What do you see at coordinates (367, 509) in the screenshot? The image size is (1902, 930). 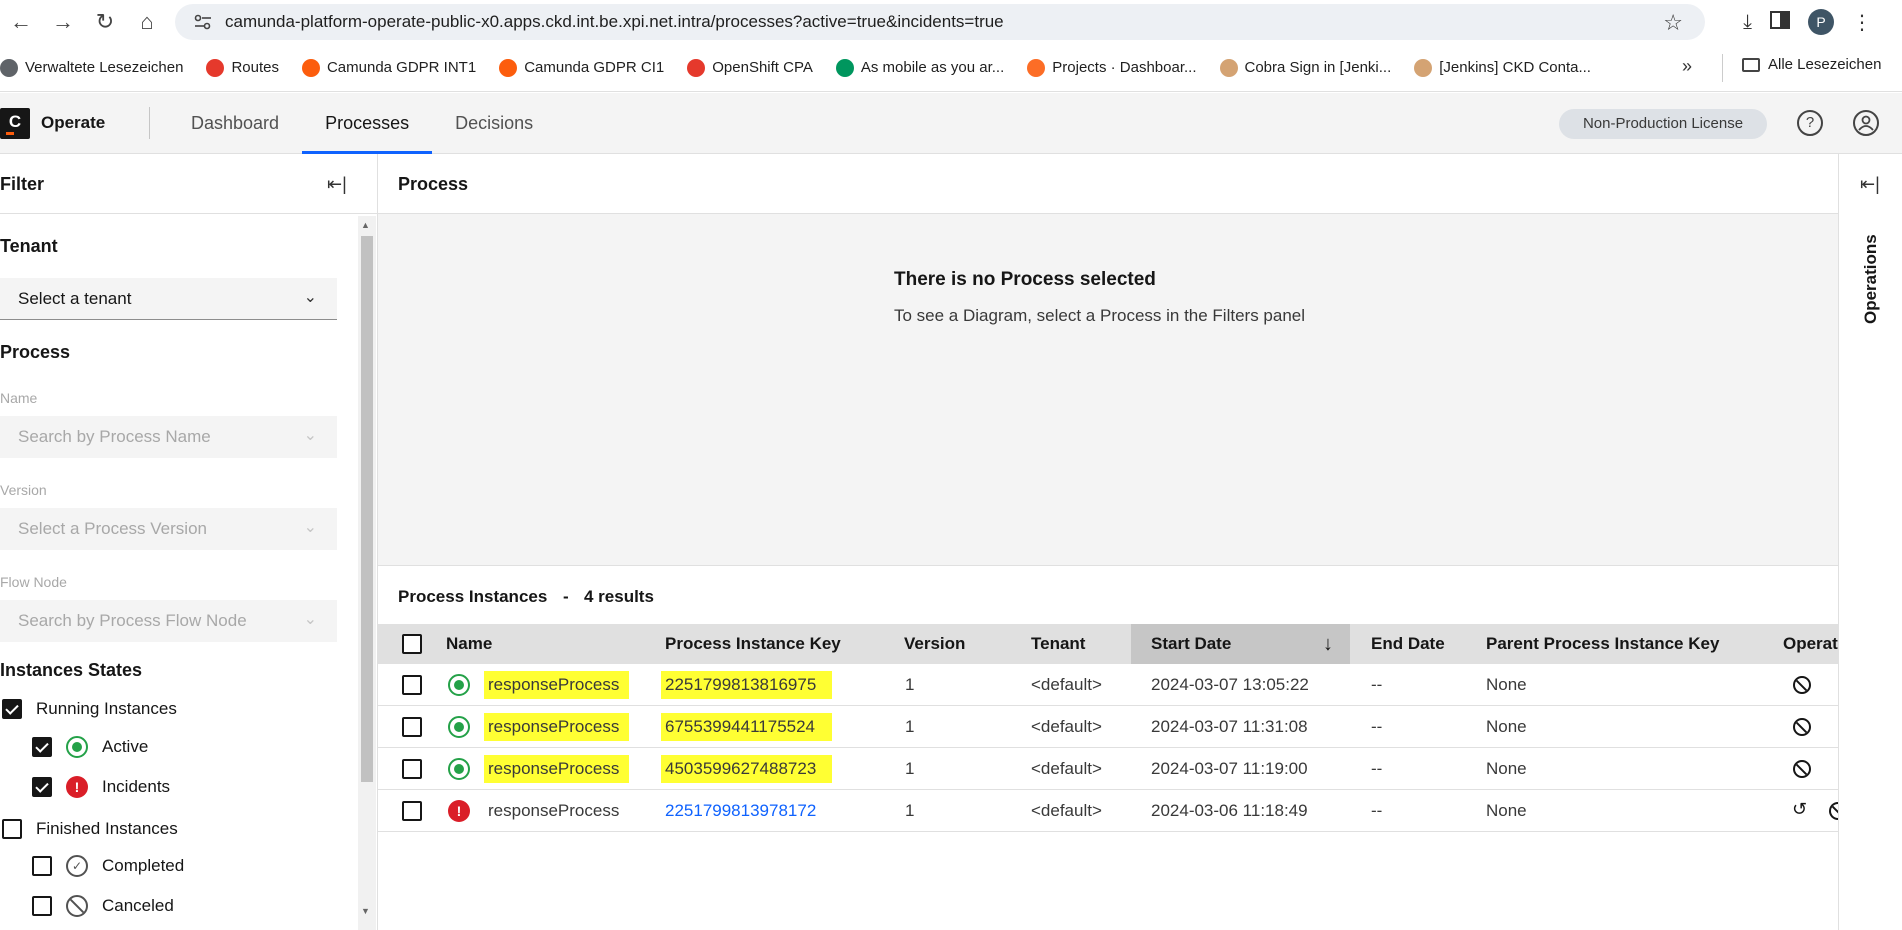 I see `filter-scrollbar-thumb` at bounding box center [367, 509].